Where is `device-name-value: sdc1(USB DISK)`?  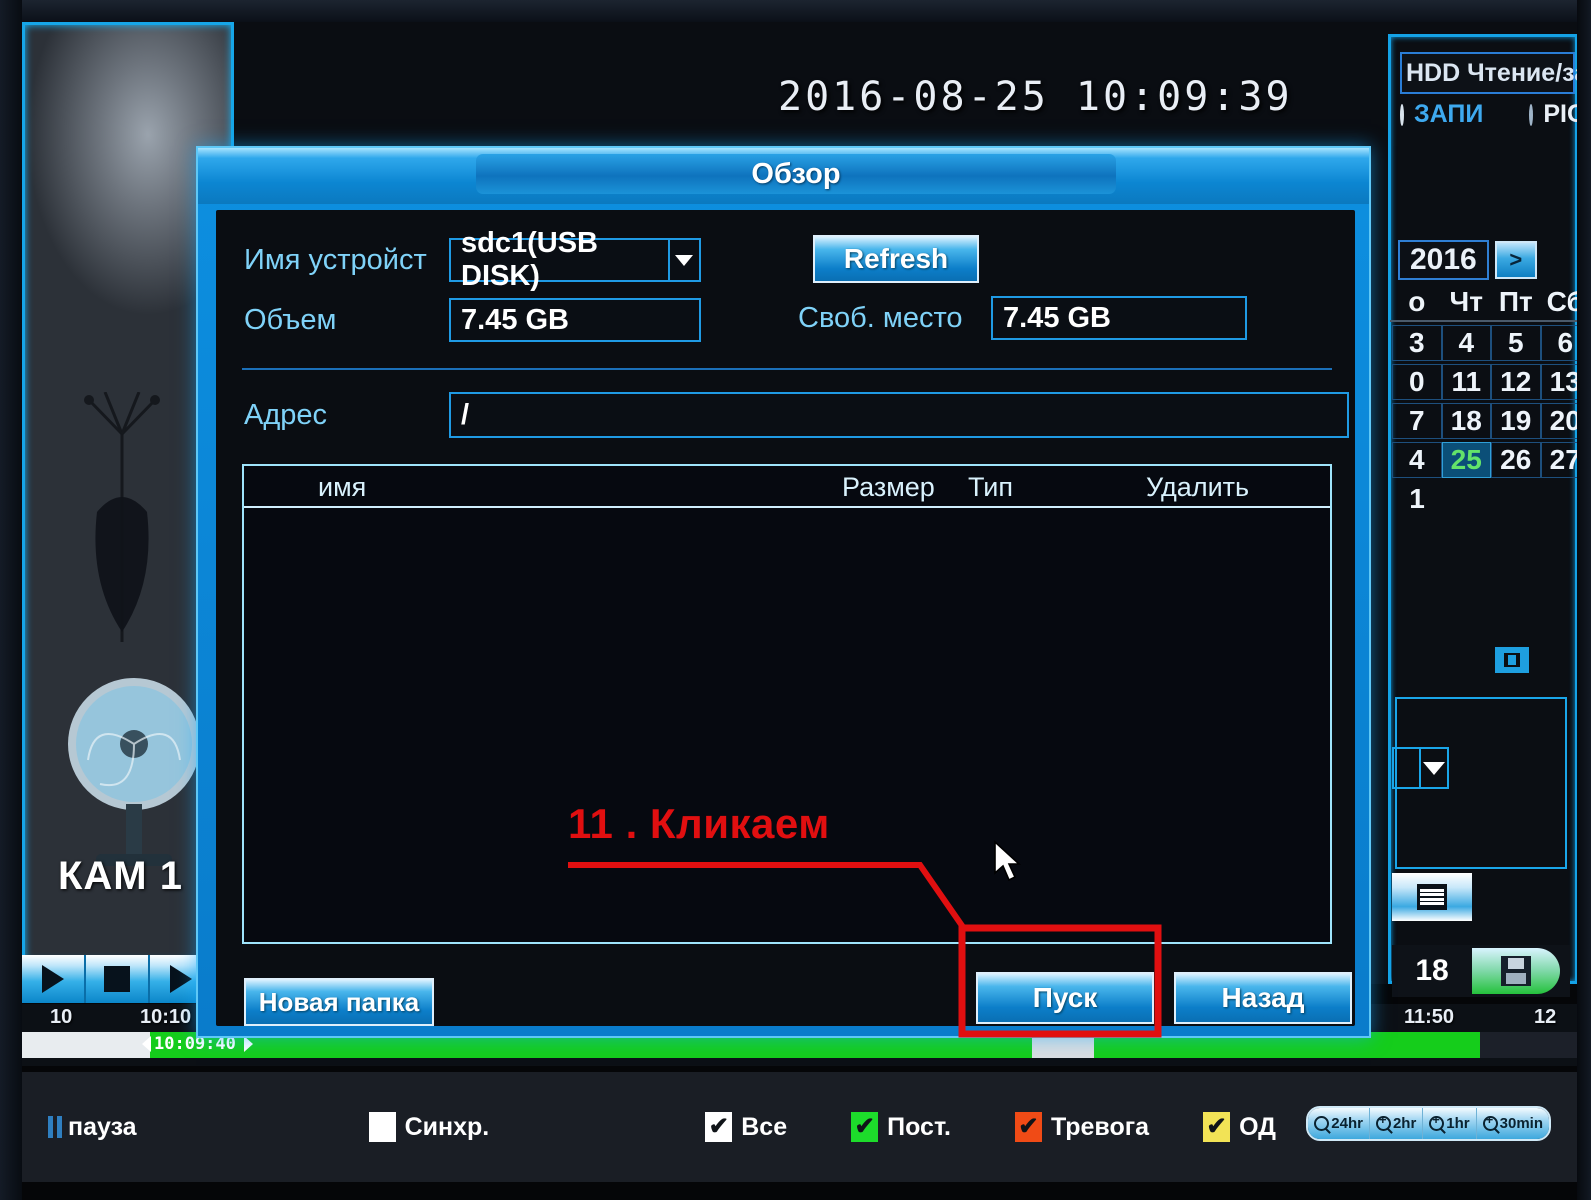
device-name-value: sdc1(USB DISK) is located at coordinates (529, 259).